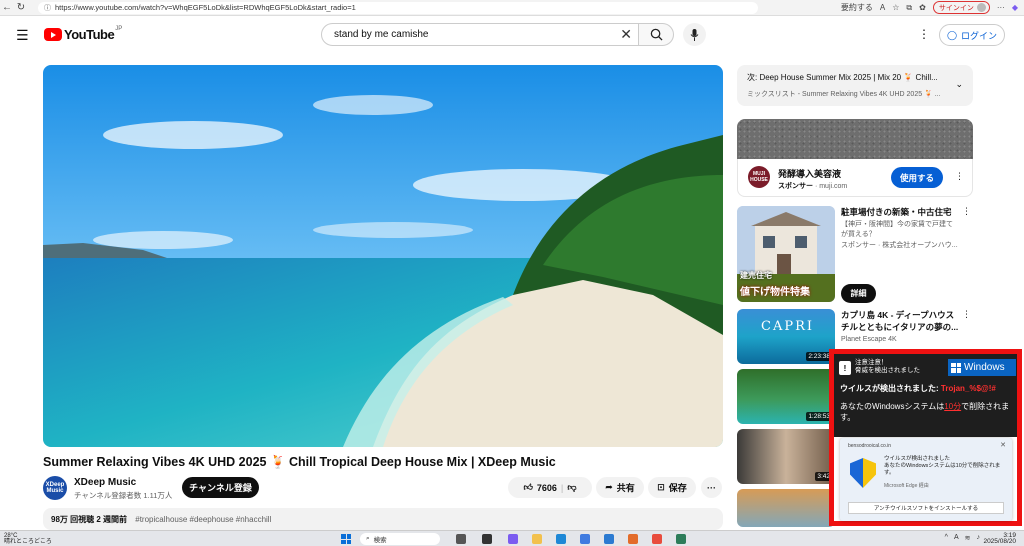 The image size is (1024, 546). I want to click on taskbar-search: ⌕ 検索, so click(400, 539).